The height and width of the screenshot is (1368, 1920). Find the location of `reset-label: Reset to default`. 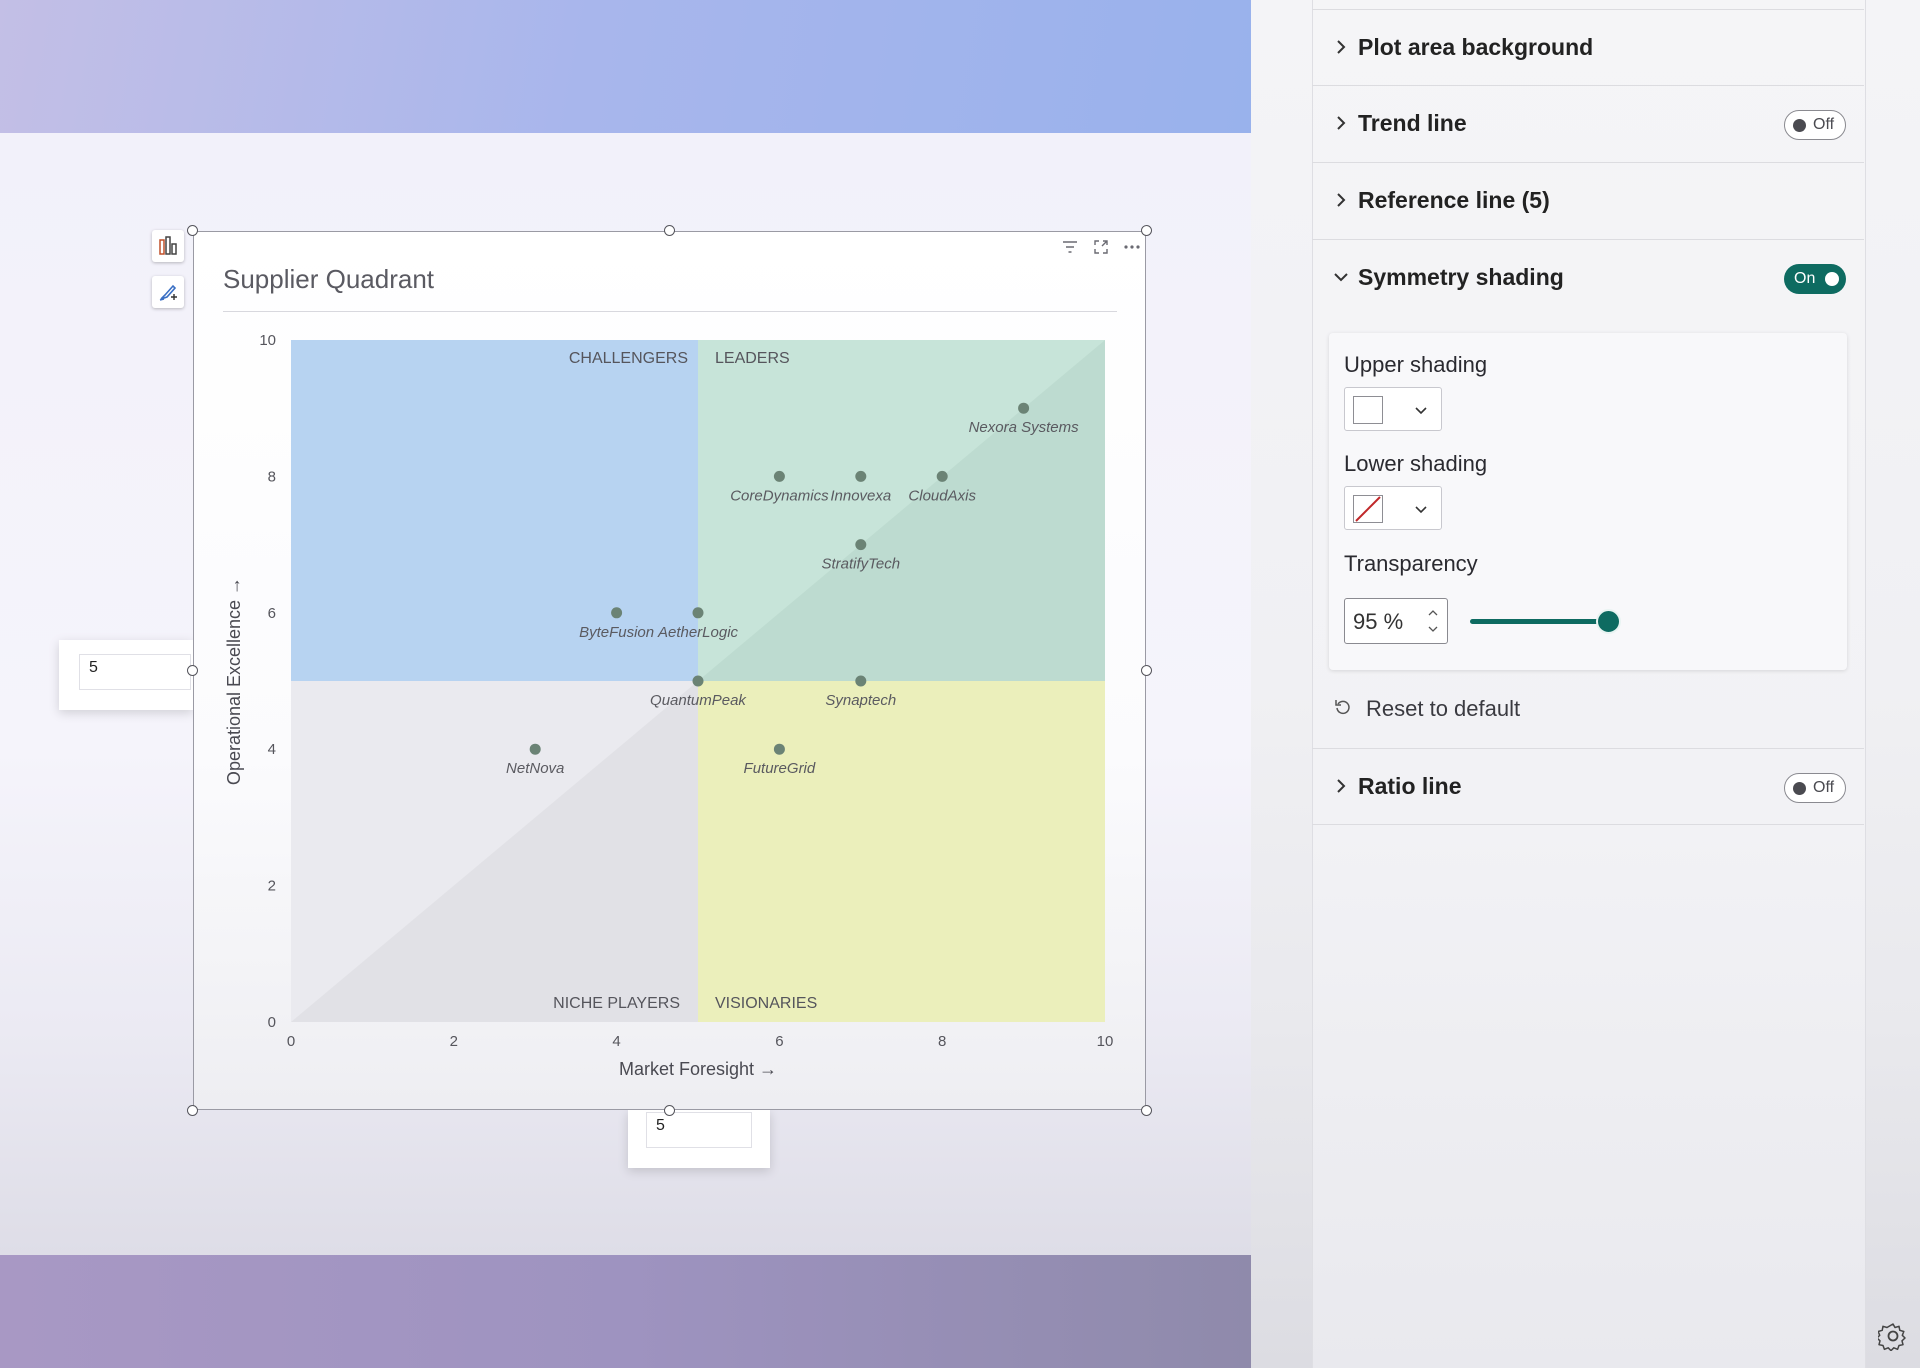

reset-label: Reset to default is located at coordinates (1443, 708).